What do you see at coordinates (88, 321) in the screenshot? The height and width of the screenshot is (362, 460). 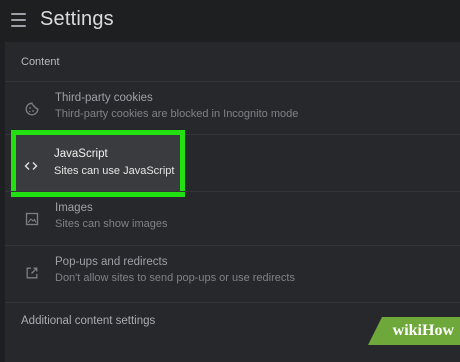 I see `additional-content-settings-link: Additional content settings` at bounding box center [88, 321].